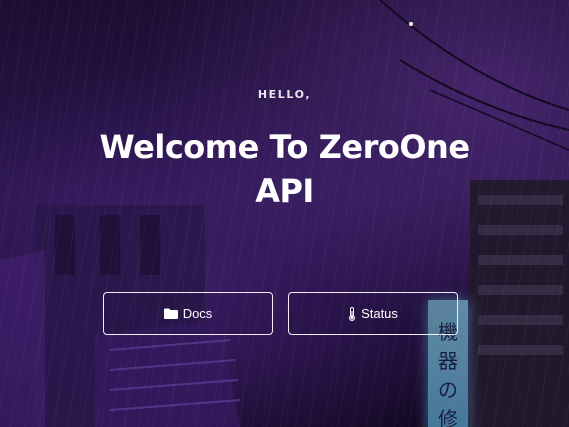  What do you see at coordinates (352, 313) in the screenshot?
I see `thermometer-icon` at bounding box center [352, 313].